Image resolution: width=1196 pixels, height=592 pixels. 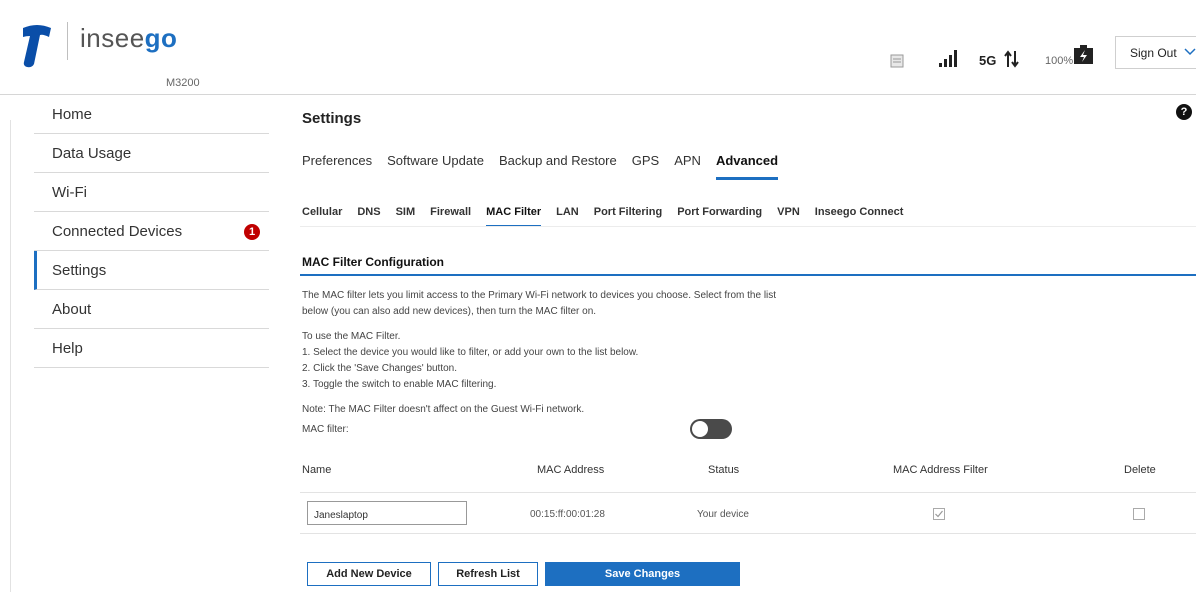 I want to click on device-name-input, so click(x=387, y=513).